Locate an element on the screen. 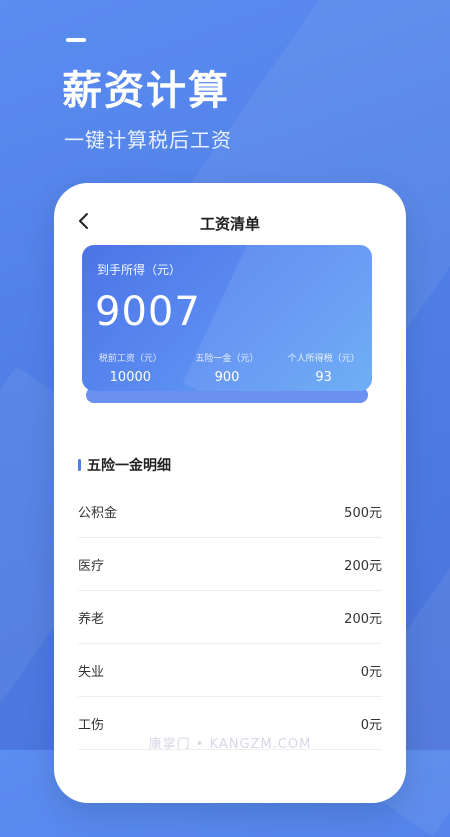  item-label: 失业 is located at coordinates (91, 672).